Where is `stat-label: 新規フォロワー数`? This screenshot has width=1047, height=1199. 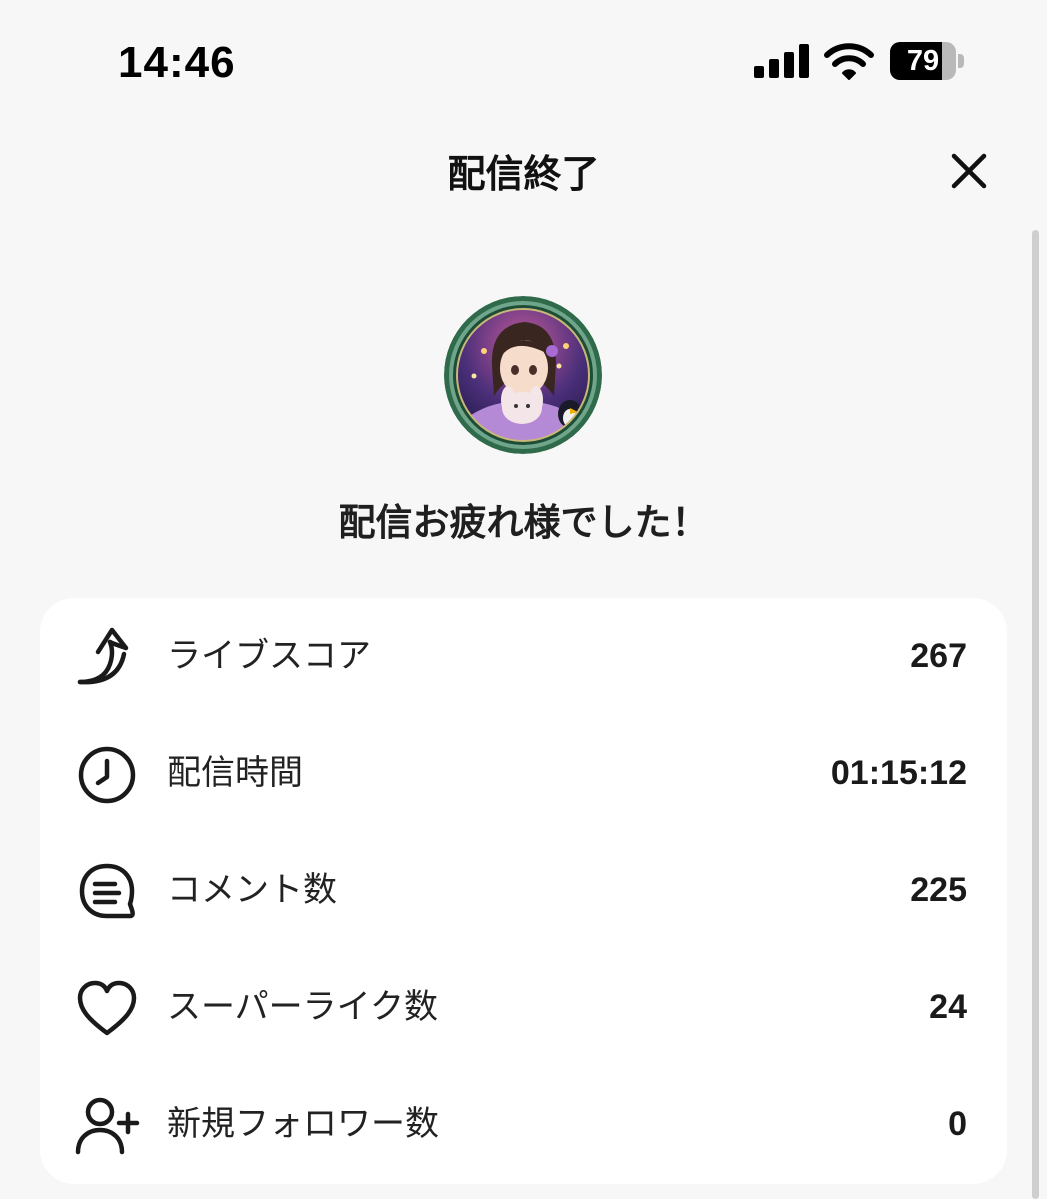 stat-label: 新規フォロワー数 is located at coordinates (303, 1124).